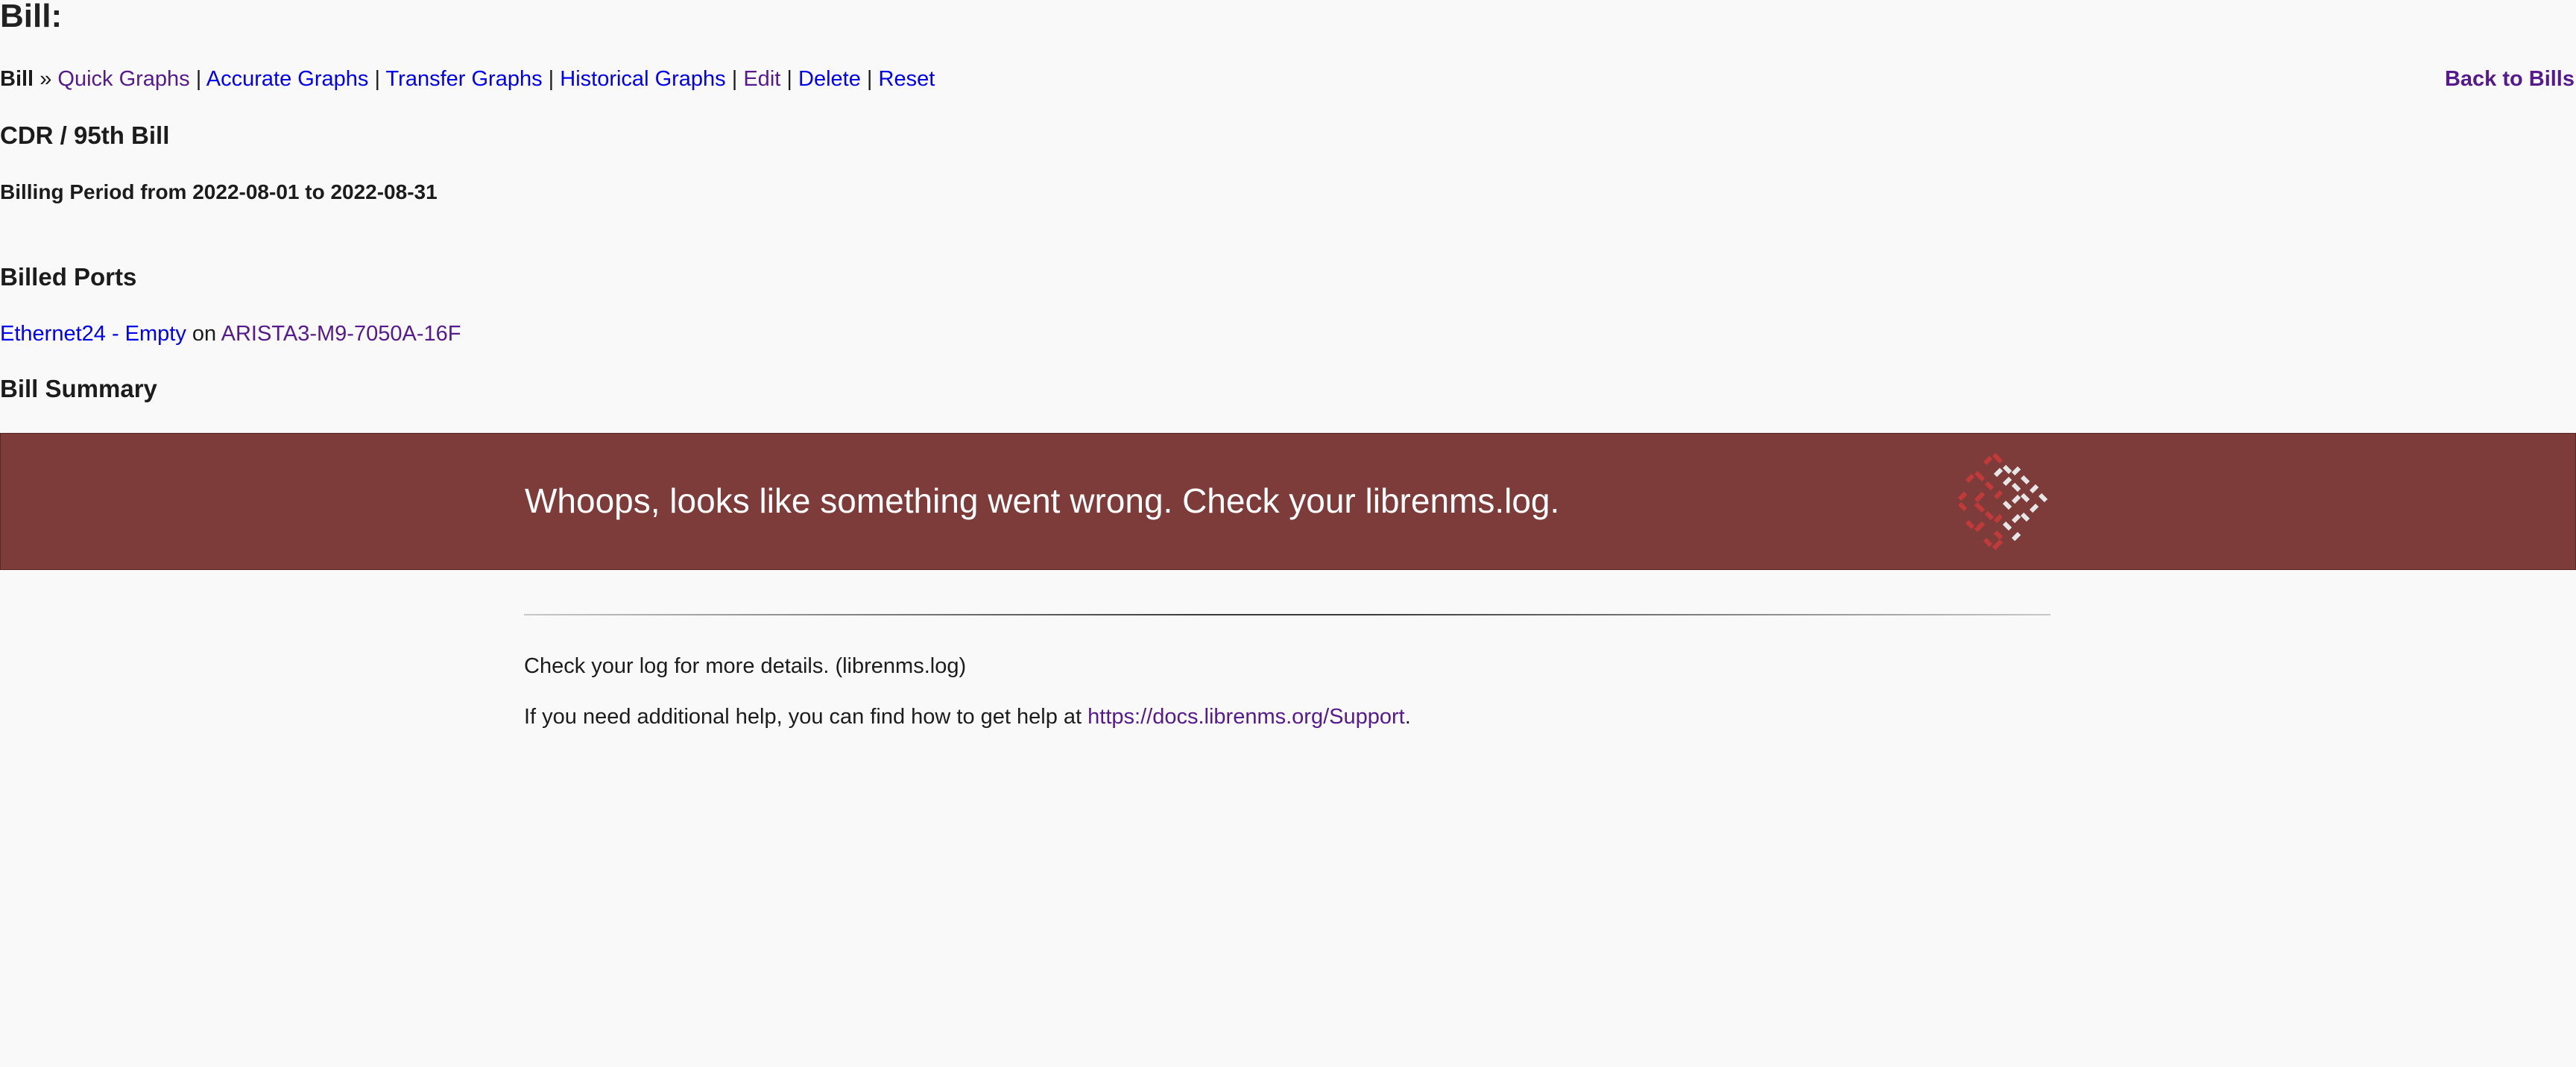 Image resolution: width=2576 pixels, height=1067 pixels. I want to click on librenms-logo-icon, so click(2003, 501).